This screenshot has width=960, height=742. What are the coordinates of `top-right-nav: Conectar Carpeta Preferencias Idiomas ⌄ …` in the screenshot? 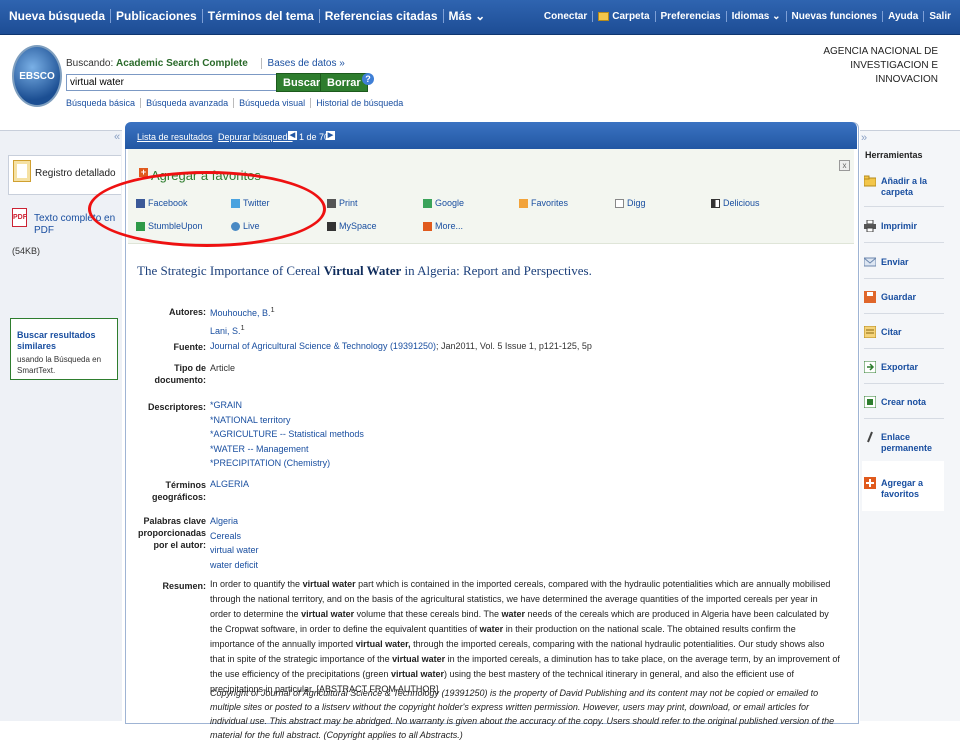 It's located at (747, 16).